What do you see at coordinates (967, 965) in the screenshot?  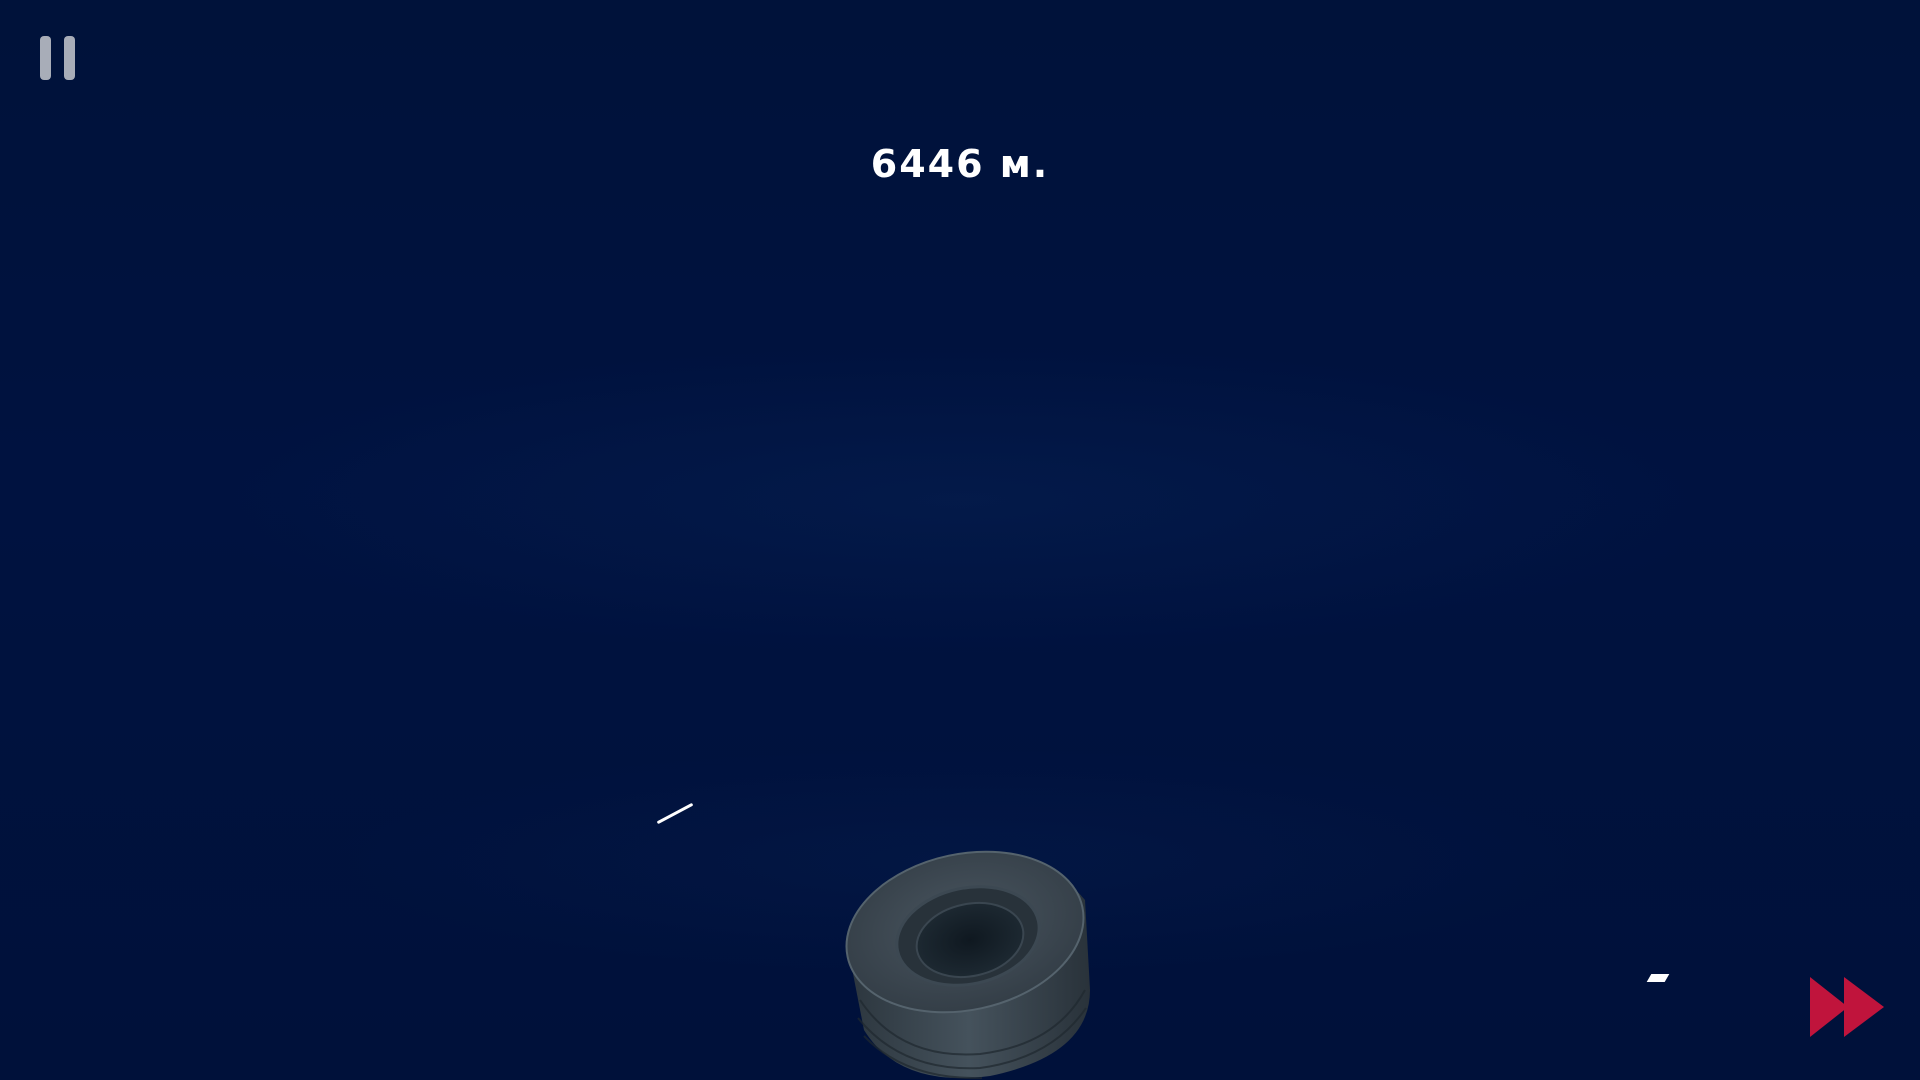 I see `tire-player` at bounding box center [967, 965].